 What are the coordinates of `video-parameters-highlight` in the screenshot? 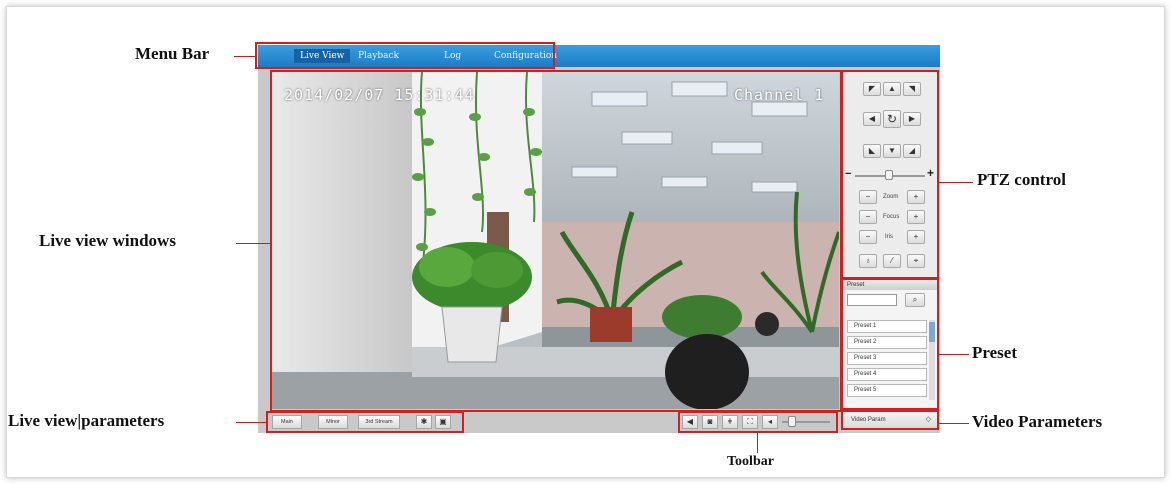 It's located at (890, 420).